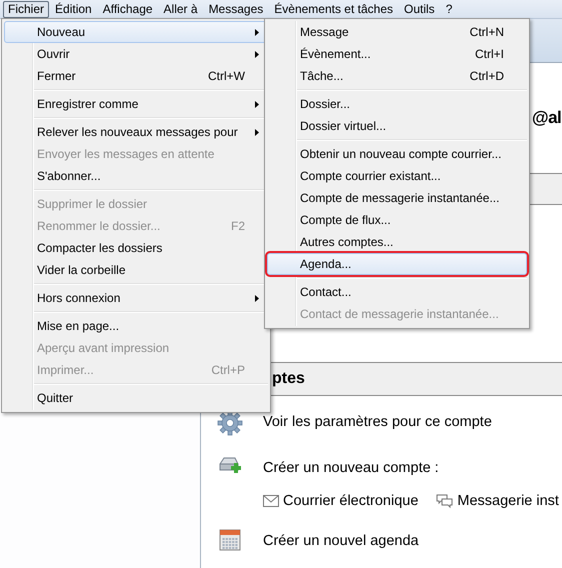 This screenshot has height=568, width=562. Describe the element at coordinates (136, 104) in the screenshot. I see `menu-item: Enregistrer comme` at that location.